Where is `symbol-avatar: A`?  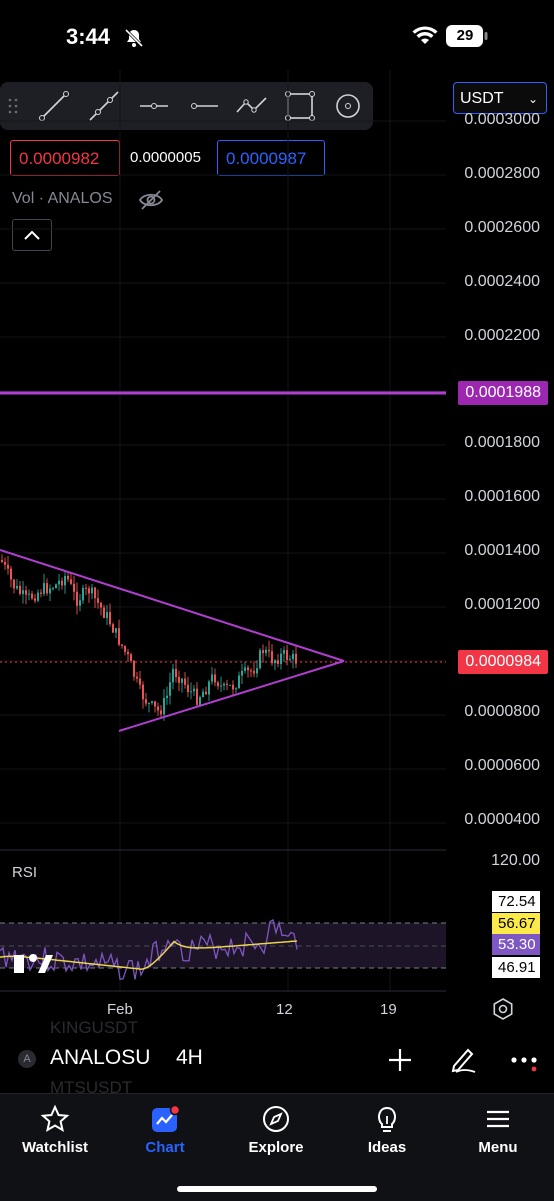 symbol-avatar: A is located at coordinates (27, 1059).